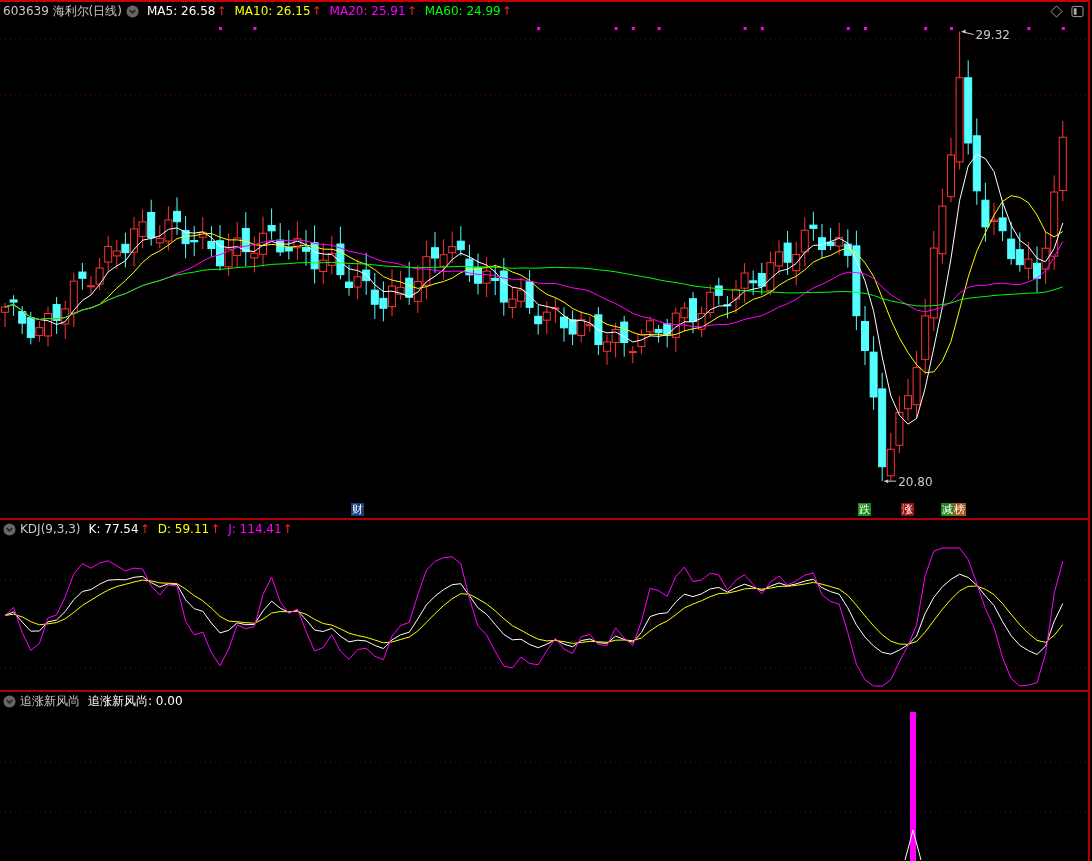 The image size is (1092, 861). Describe the element at coordinates (462, 11) in the screenshot. I see `indicator-value: MA60: 24.99` at that location.